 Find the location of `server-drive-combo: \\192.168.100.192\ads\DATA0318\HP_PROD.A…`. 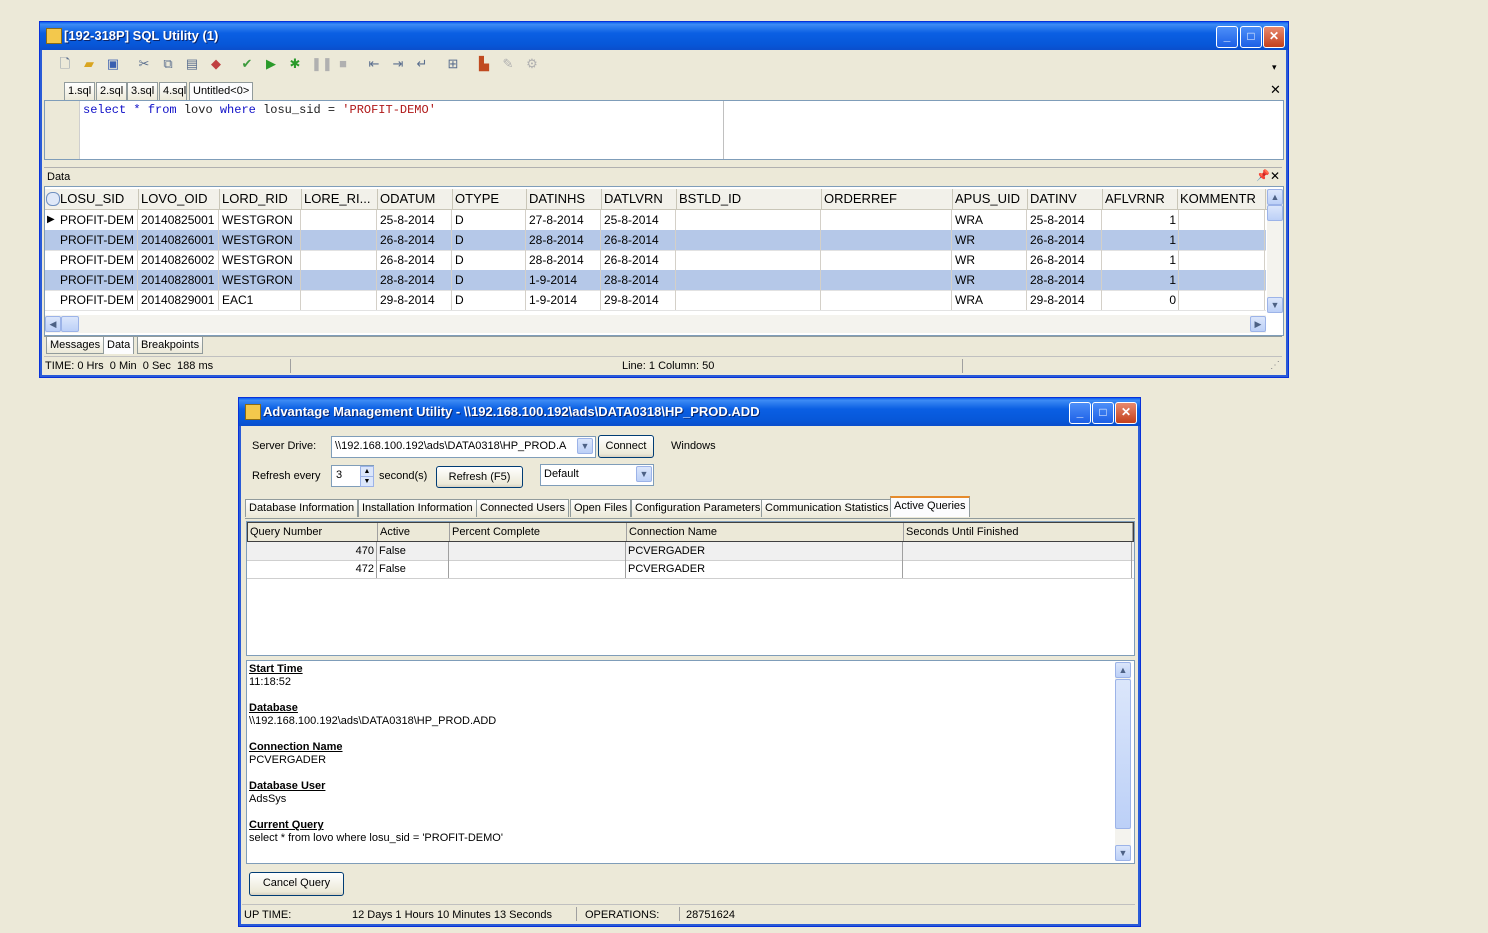

server-drive-combo: \\192.168.100.192\ads\DATA0318\HP_PROD.A… is located at coordinates (463, 447).